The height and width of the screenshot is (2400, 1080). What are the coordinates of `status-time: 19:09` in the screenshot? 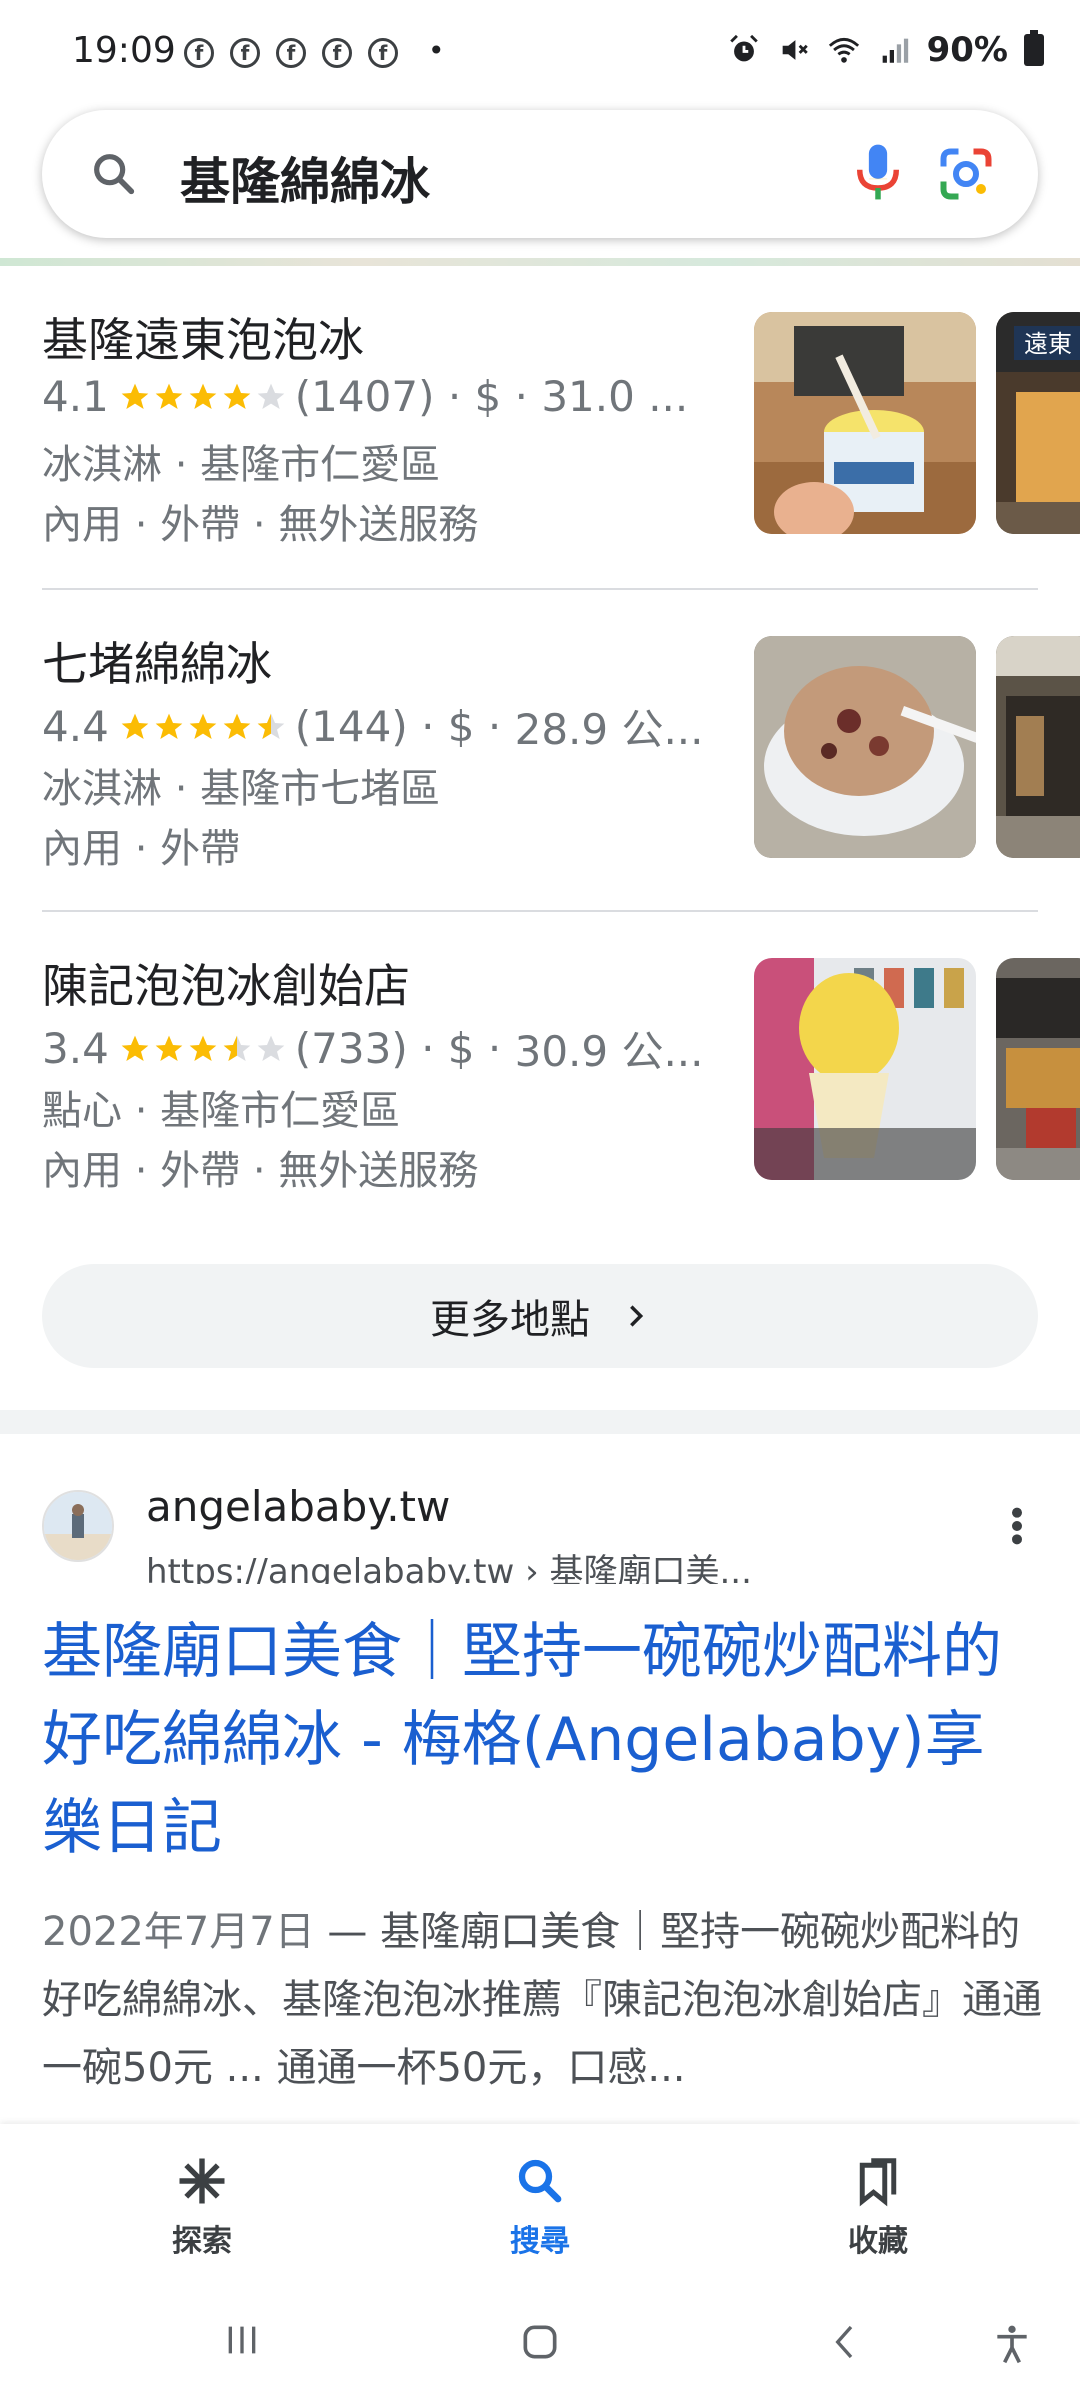 It's located at (124, 50).